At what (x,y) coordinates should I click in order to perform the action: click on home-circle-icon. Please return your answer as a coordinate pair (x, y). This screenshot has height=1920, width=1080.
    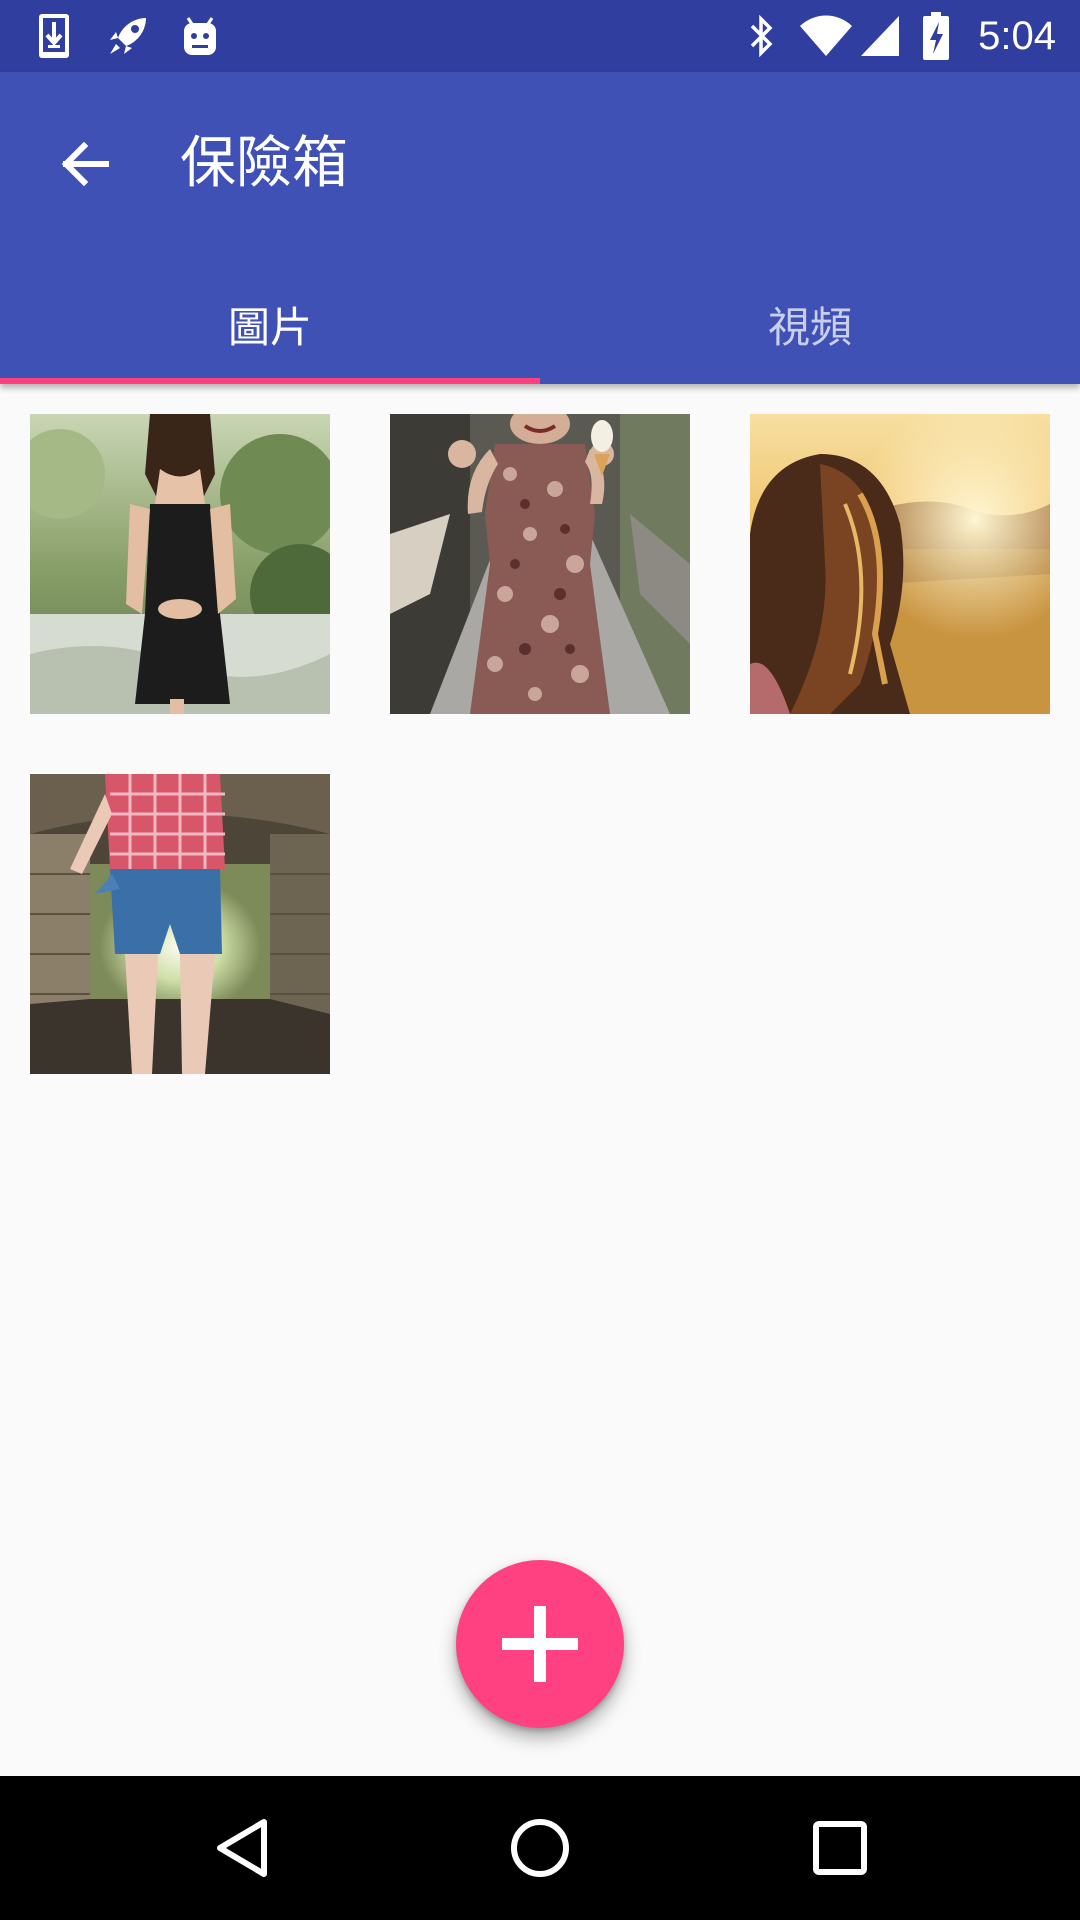
    Looking at the image, I should click on (540, 1848).